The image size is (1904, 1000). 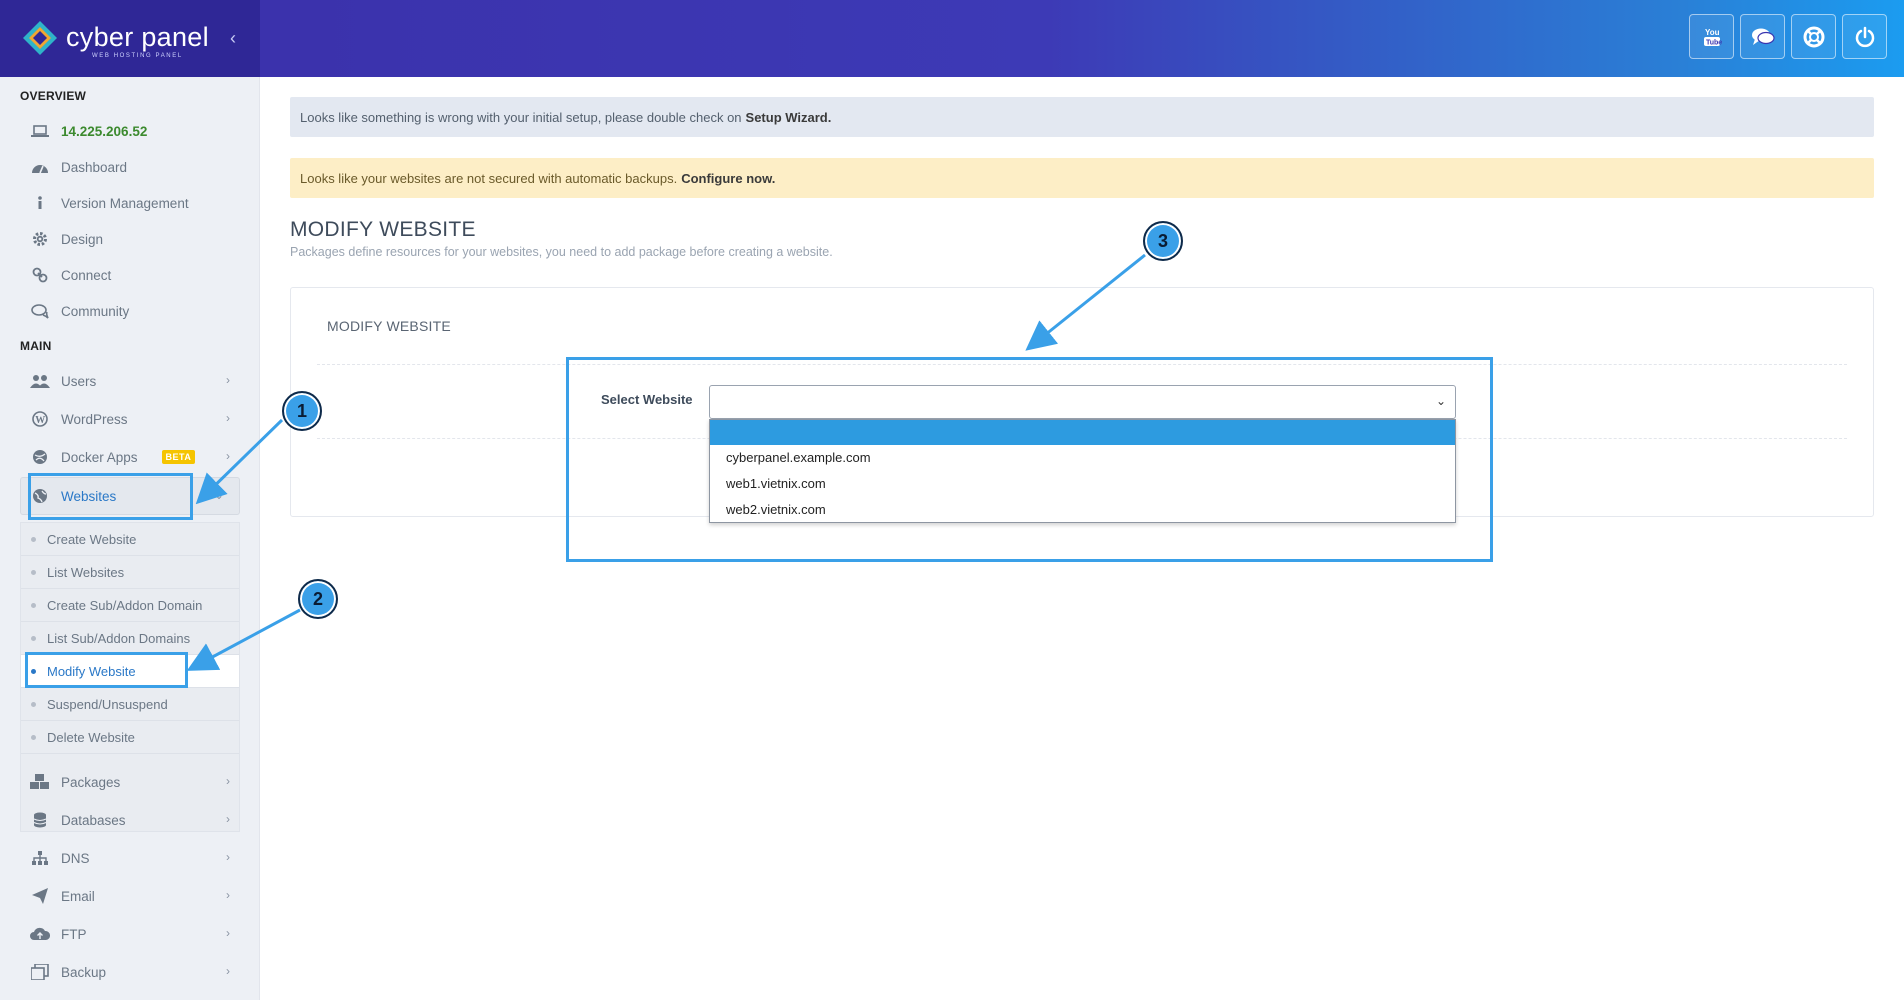 What do you see at coordinates (110, 496) in the screenshot?
I see `annotation-highlight-websites` at bounding box center [110, 496].